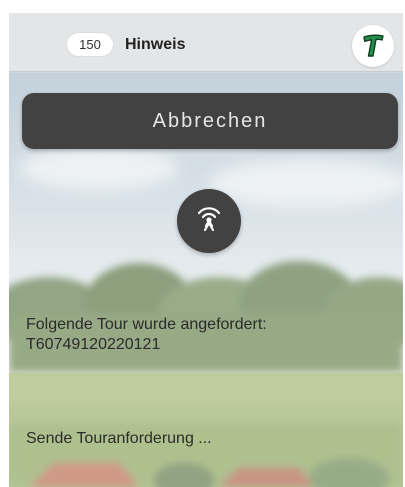  I want to click on t-logo-icon, so click(373, 46).